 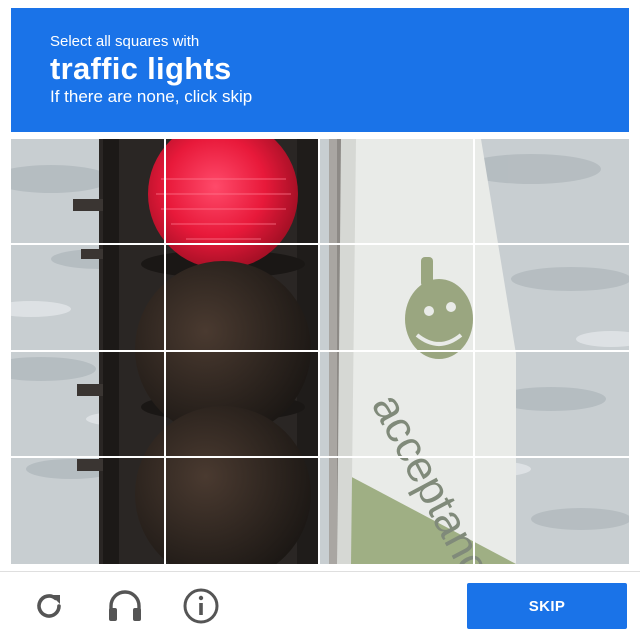 I want to click on image-tile-r2-c1, so click(x=88, y=298).